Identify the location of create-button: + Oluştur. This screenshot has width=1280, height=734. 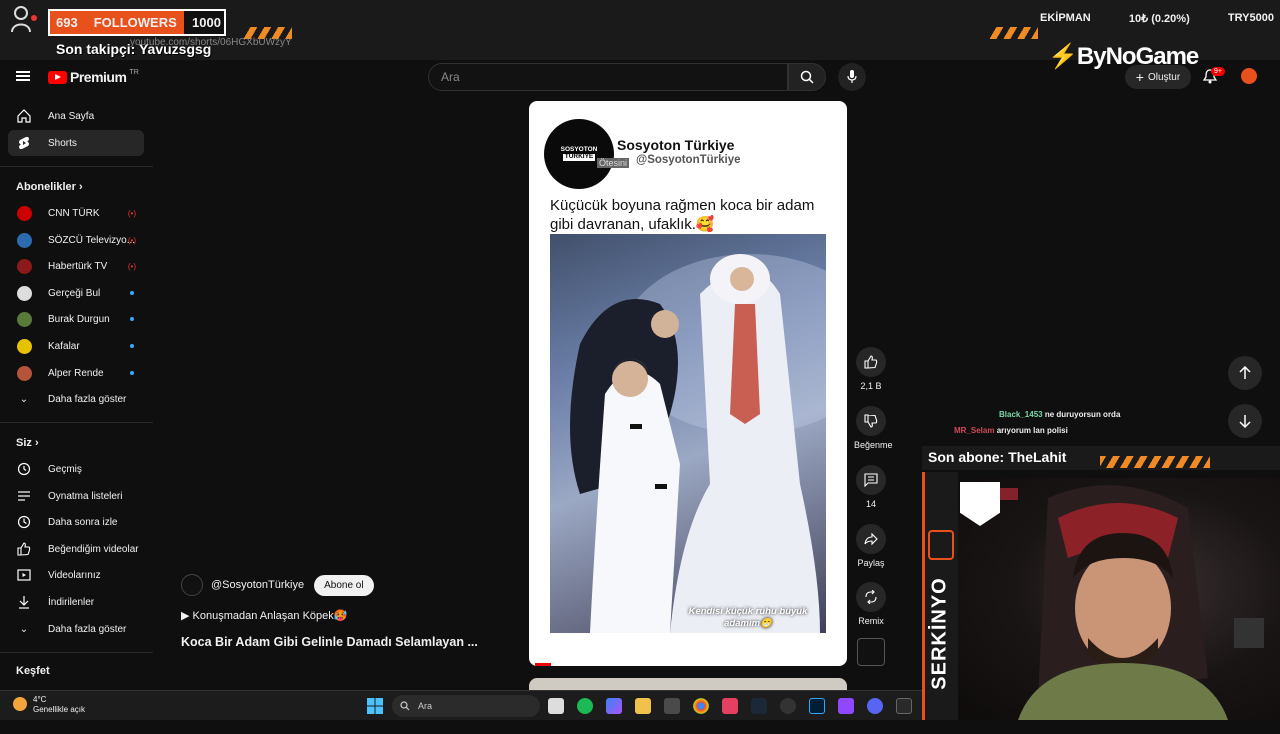
(1158, 77).